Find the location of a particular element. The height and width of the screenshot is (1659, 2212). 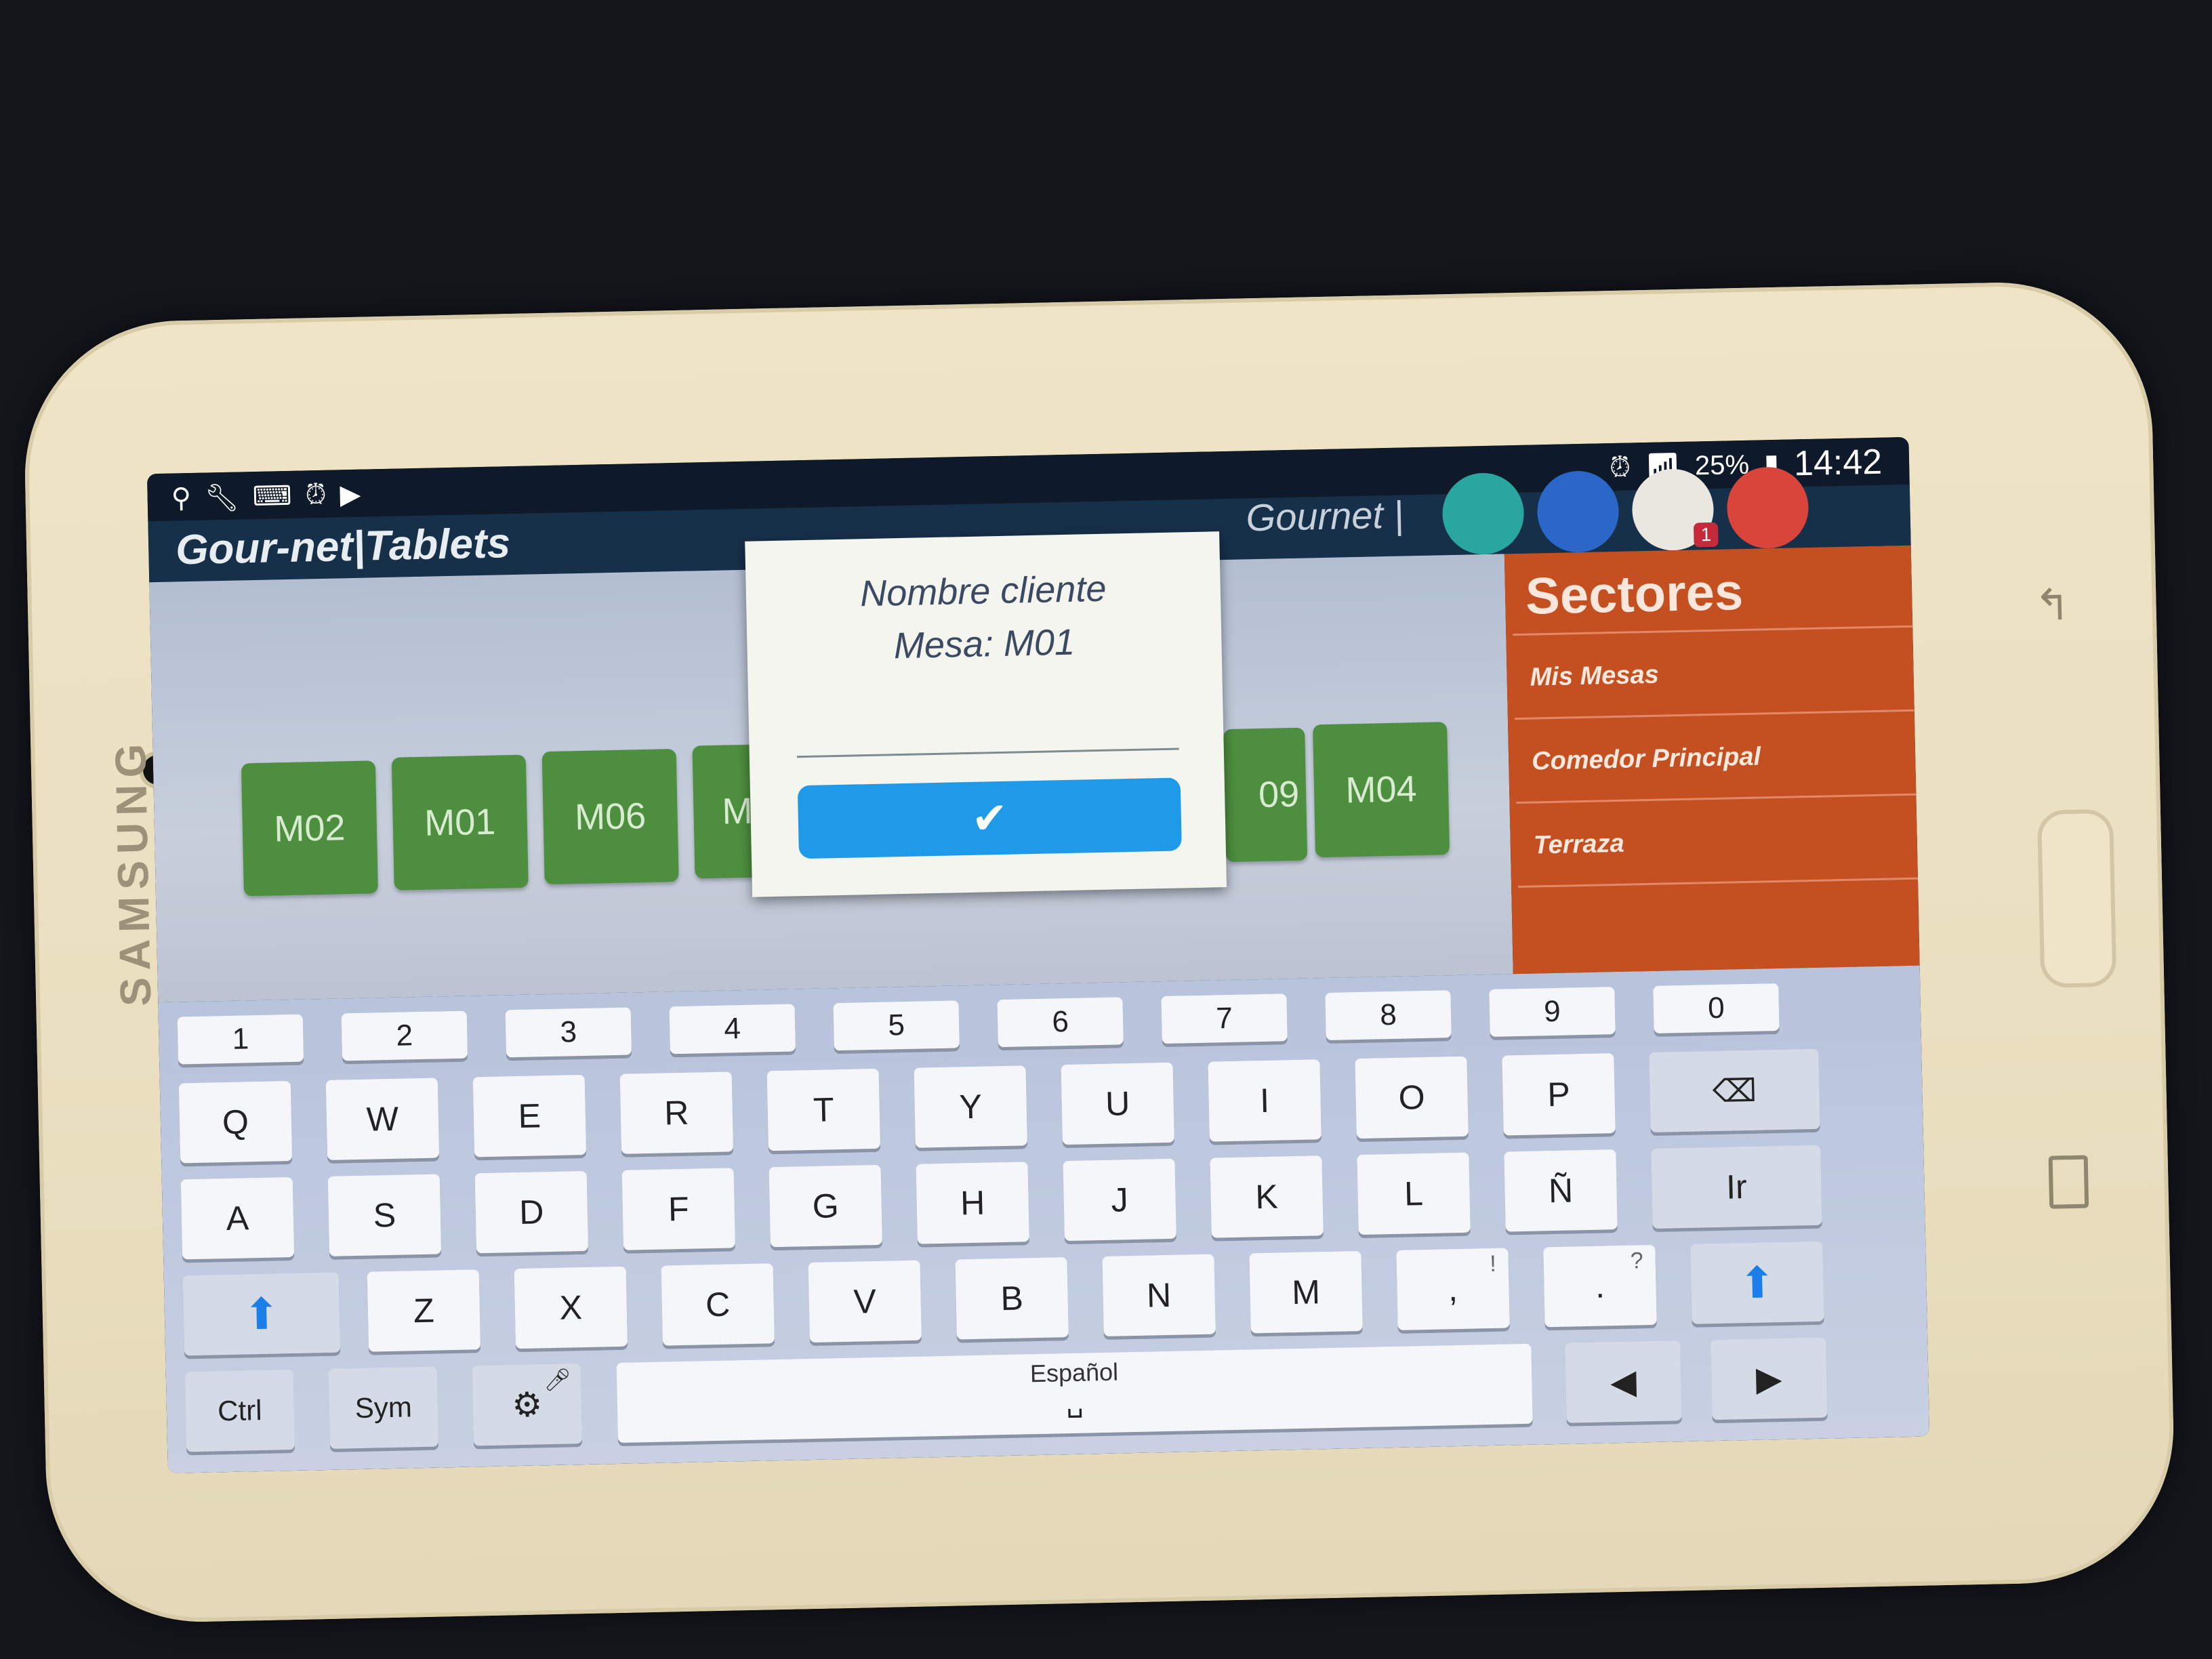

key-r: R is located at coordinates (676, 1112).